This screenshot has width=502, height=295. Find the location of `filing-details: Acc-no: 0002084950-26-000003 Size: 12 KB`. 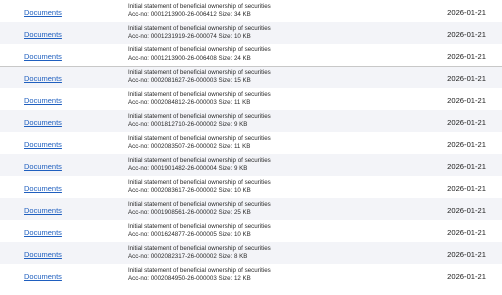

filing-details: Acc-no: 0002084950-26-000003 Size: 12 KB is located at coordinates (189, 278).